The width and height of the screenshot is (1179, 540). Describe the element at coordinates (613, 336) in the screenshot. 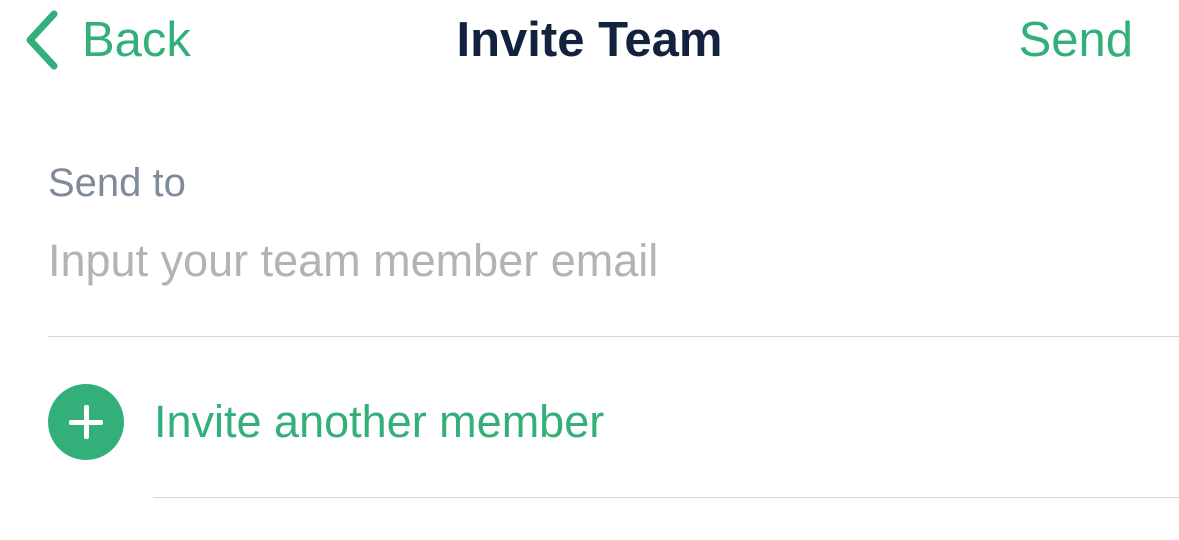

I see `email-divider` at that location.